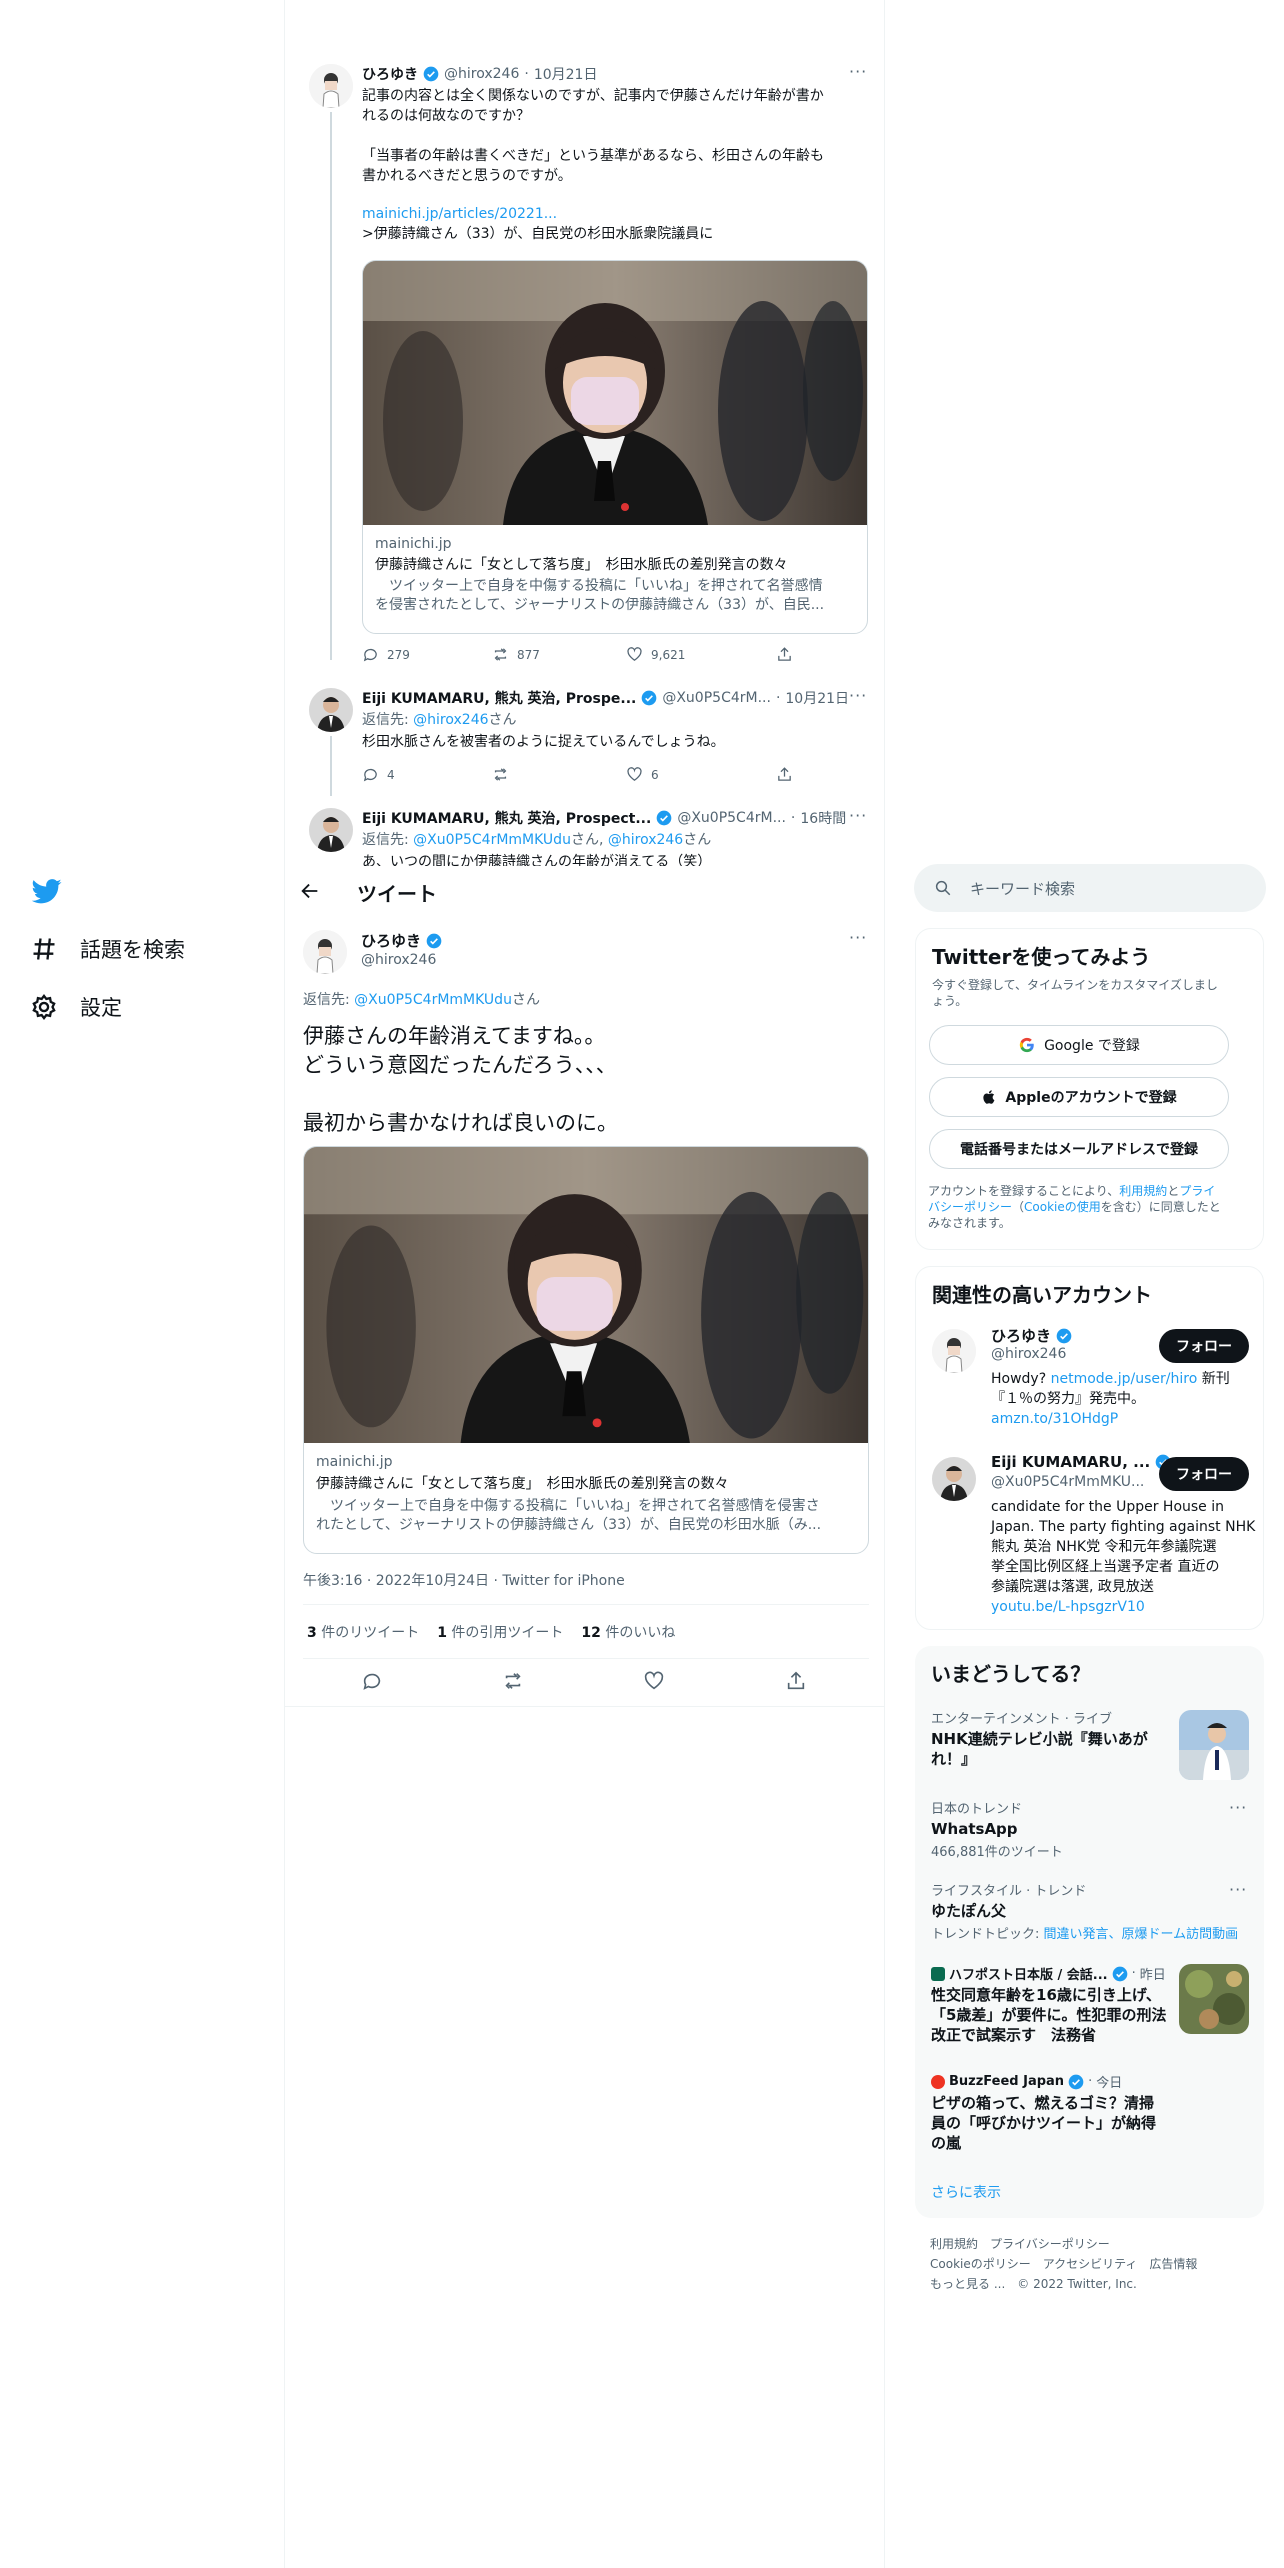 The width and height of the screenshot is (1284, 2568). I want to click on account-name: ひろゆき, so click(1021, 1335).